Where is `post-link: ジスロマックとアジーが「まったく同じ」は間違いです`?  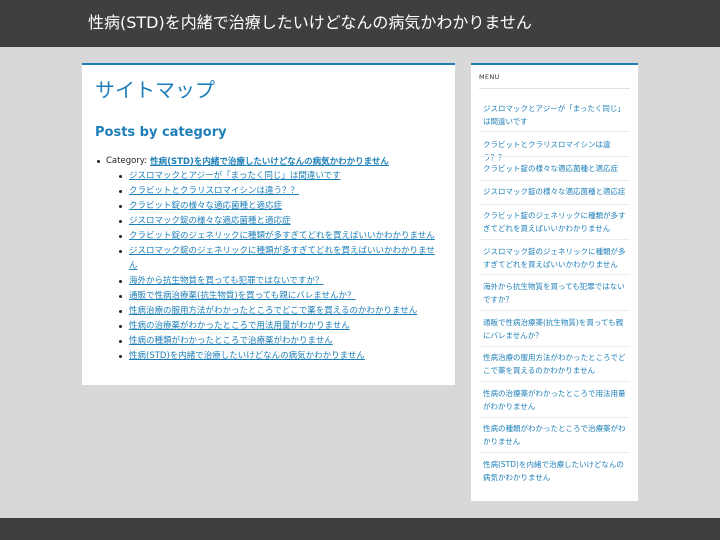
post-link: ジスロマックとアジーが「まったく同じ」は間違いです is located at coordinates (282, 176).